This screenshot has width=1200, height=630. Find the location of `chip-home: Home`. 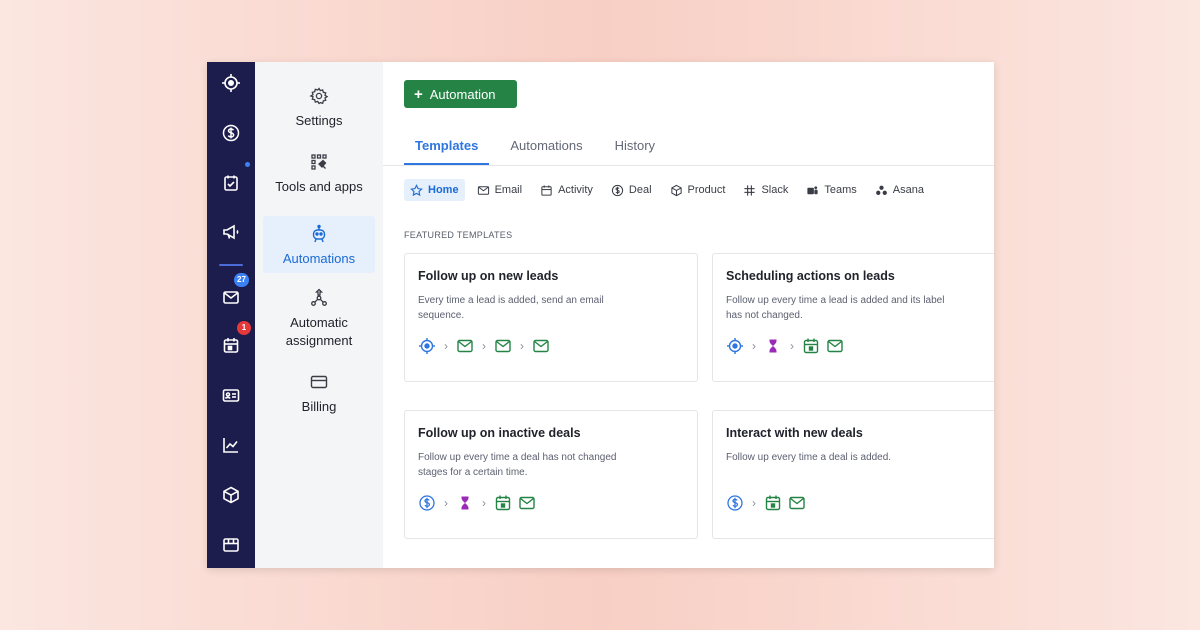

chip-home: Home is located at coordinates (434, 190).